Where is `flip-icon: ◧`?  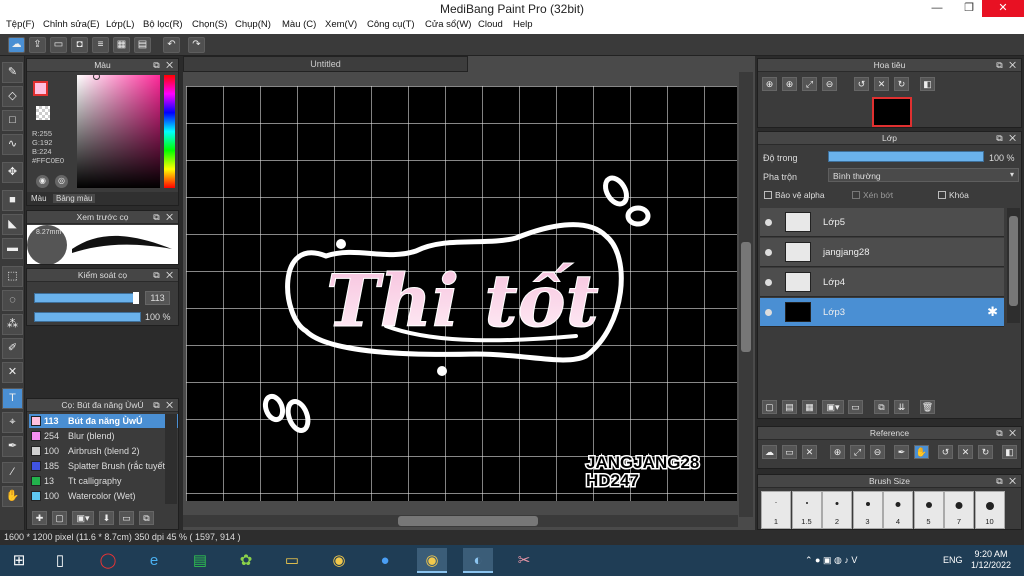
flip-icon: ◧ is located at coordinates (927, 84).